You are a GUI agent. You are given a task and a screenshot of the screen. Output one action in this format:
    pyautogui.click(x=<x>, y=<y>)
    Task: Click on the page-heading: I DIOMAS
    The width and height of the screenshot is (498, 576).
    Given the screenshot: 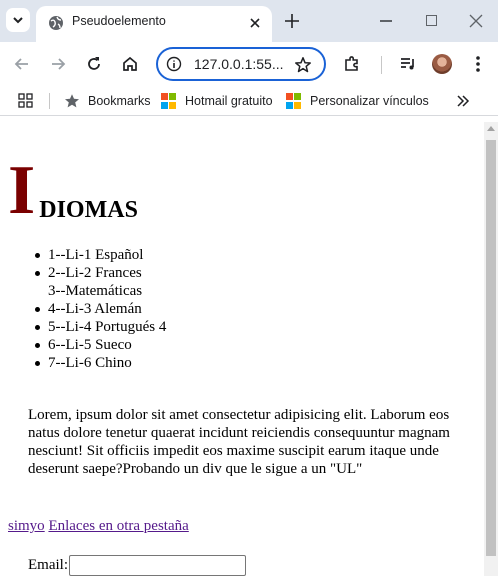 What is the action you would take?
    pyautogui.click(x=73, y=189)
    